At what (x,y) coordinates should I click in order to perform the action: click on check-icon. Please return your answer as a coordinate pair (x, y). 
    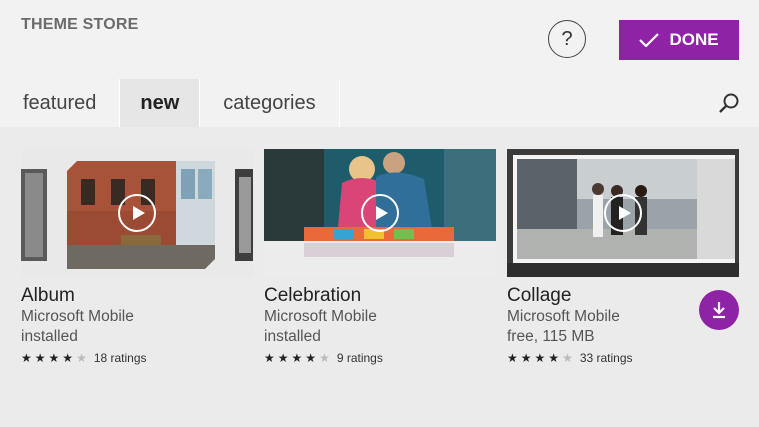
    Looking at the image, I should click on (649, 40).